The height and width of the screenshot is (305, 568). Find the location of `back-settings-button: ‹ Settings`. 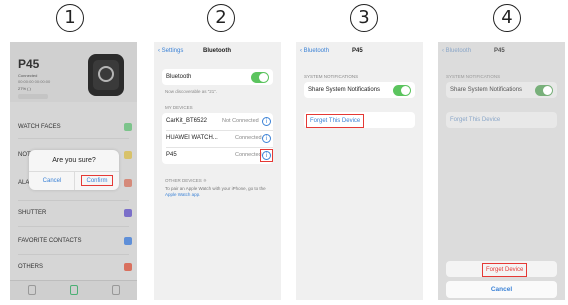

back-settings-button: ‹ Settings is located at coordinates (170, 51).